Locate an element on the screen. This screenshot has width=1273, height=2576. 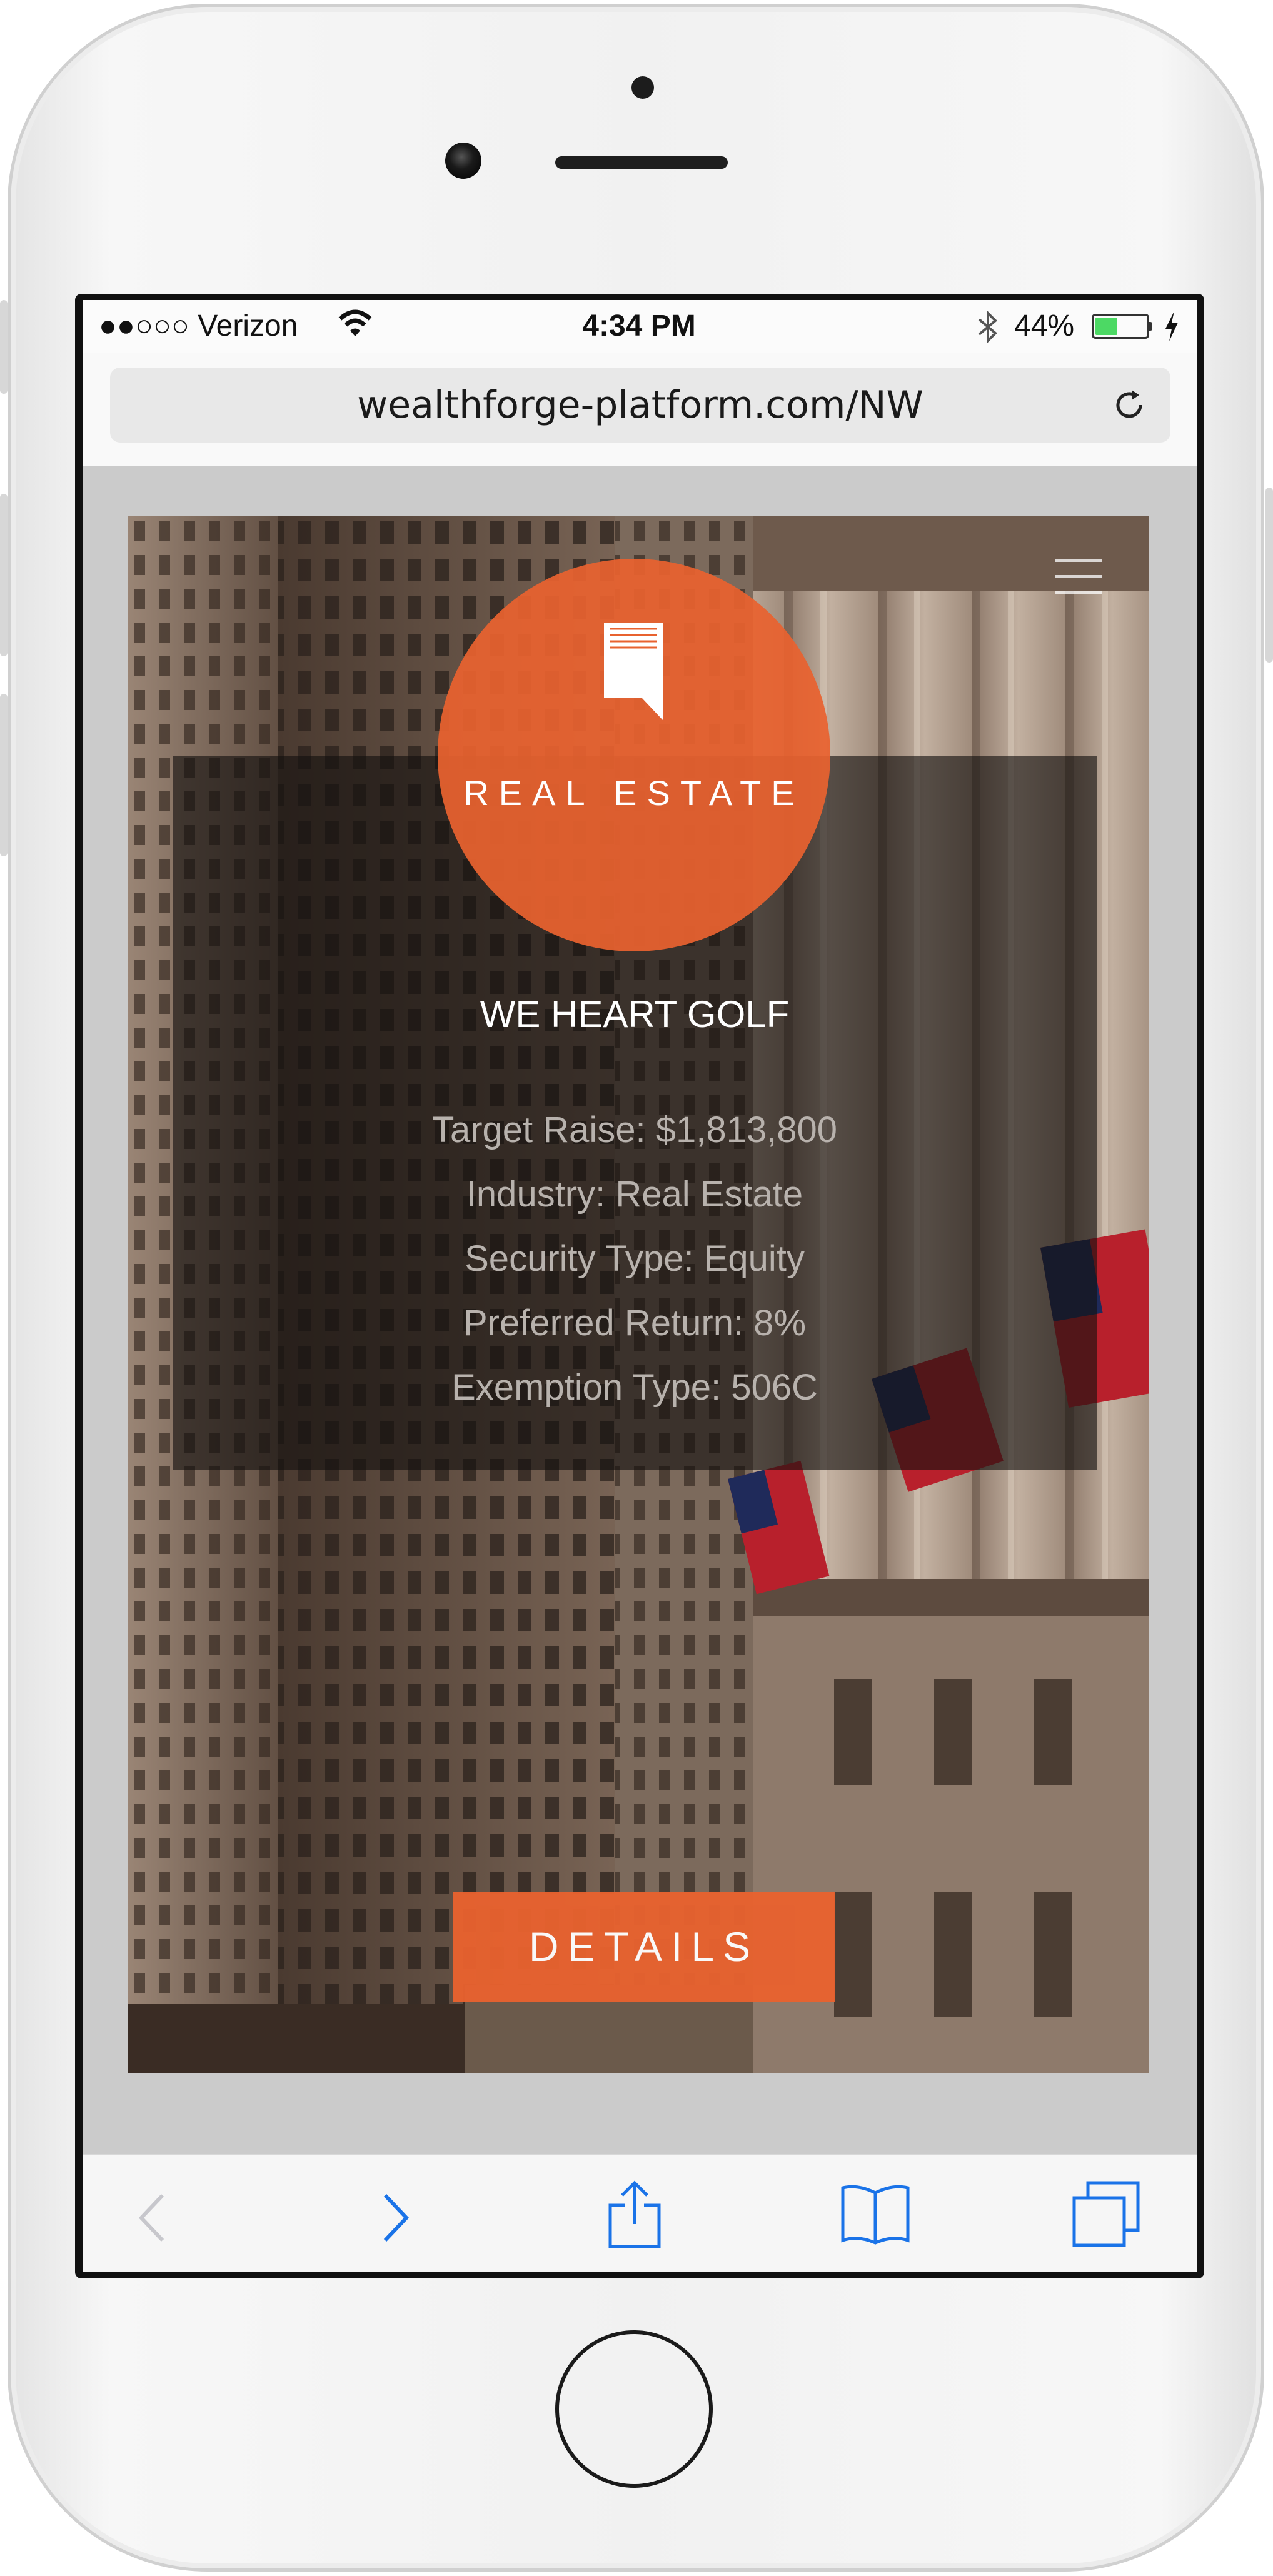
details-button: DETAILS is located at coordinates (644, 1947).